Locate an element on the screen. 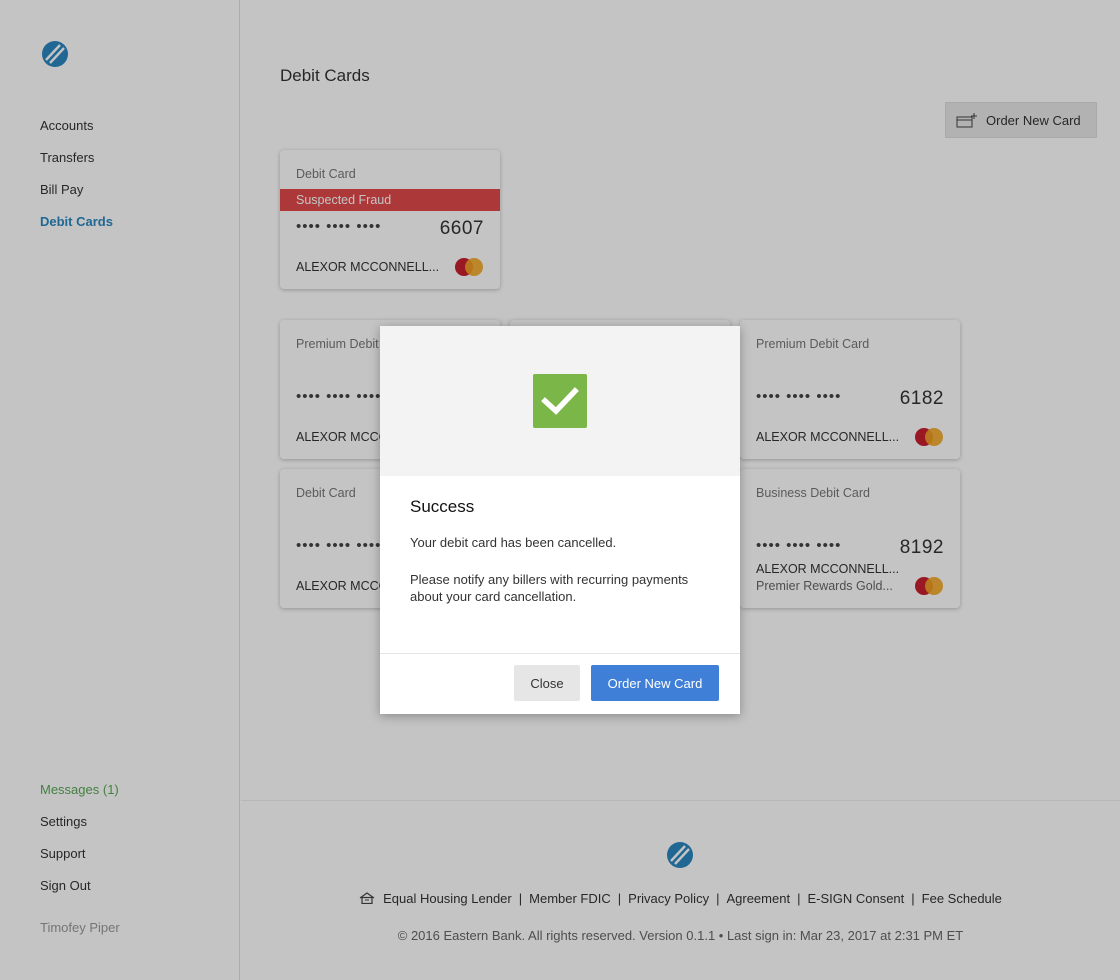 The height and width of the screenshot is (980, 1120). order-new-card-button: Order New Card is located at coordinates (655, 683).